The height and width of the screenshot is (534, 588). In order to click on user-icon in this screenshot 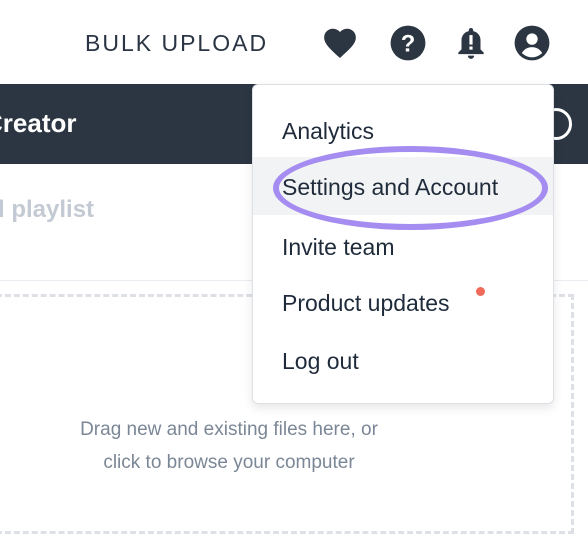, I will do `click(532, 43)`.